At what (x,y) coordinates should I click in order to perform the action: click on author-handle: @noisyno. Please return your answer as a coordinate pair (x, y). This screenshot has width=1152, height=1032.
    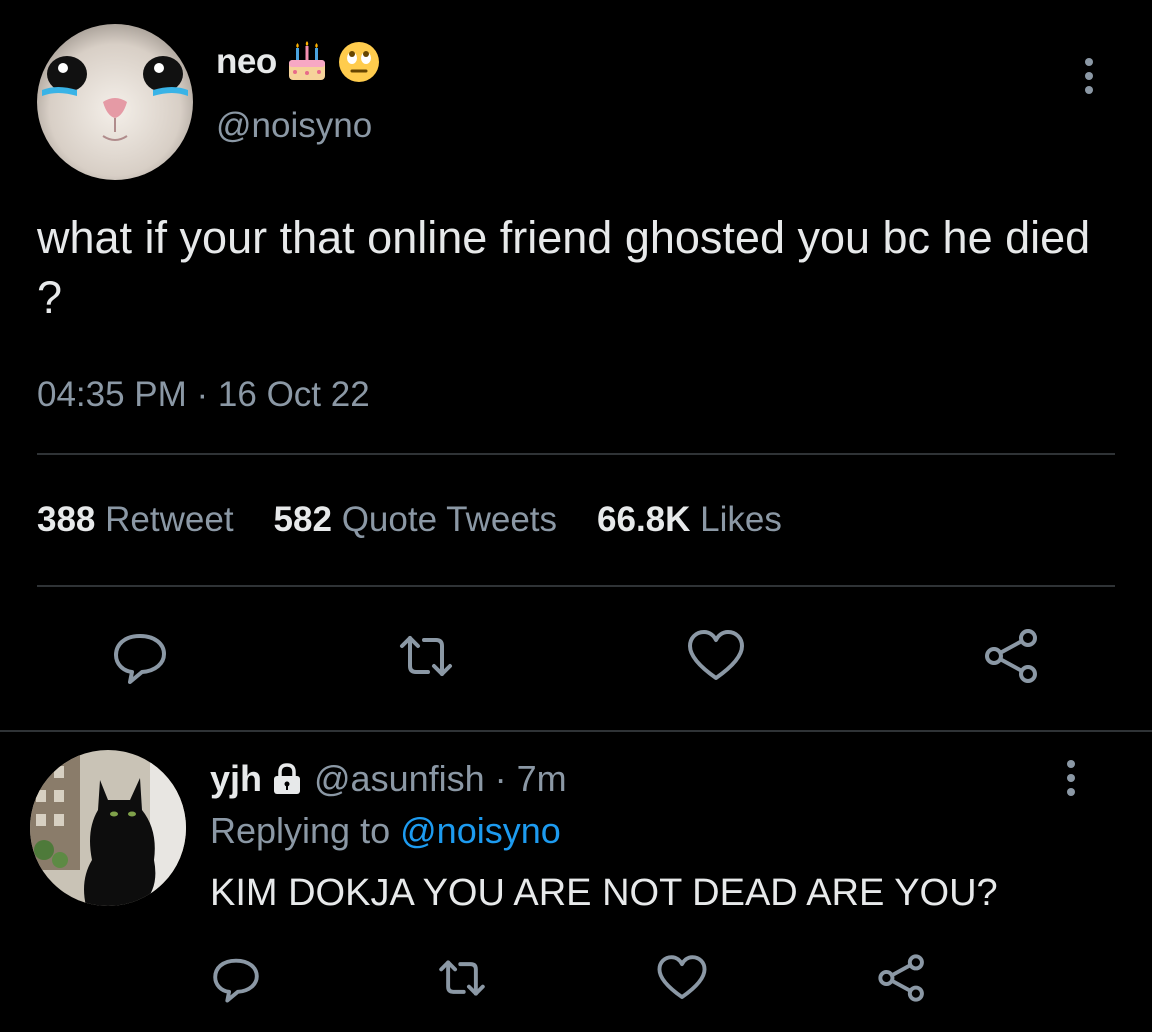
    Looking at the image, I should click on (294, 126).